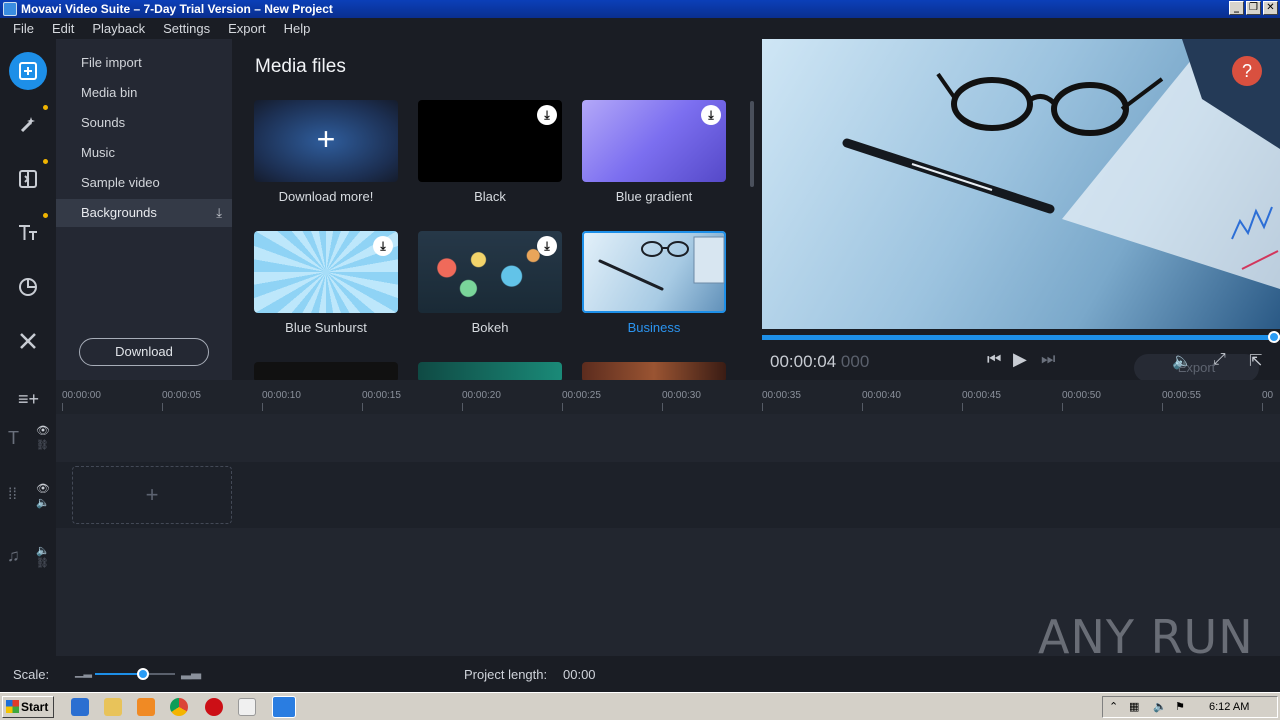 The height and width of the screenshot is (720, 1280). I want to click on zoom-in-icon: ▂▃, so click(191, 672).